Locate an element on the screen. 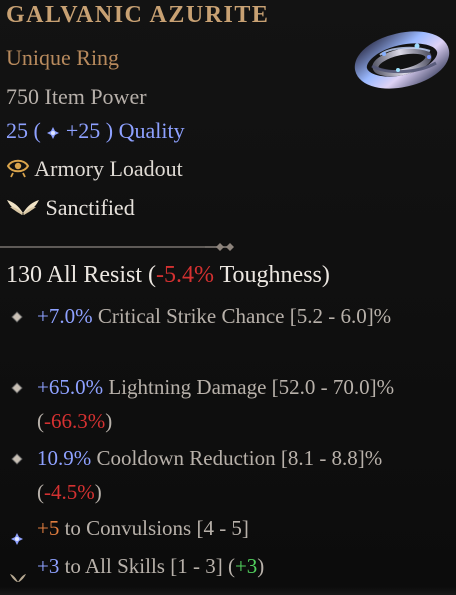 The width and height of the screenshot is (456, 595). quality-value: +25 is located at coordinates (83, 130).